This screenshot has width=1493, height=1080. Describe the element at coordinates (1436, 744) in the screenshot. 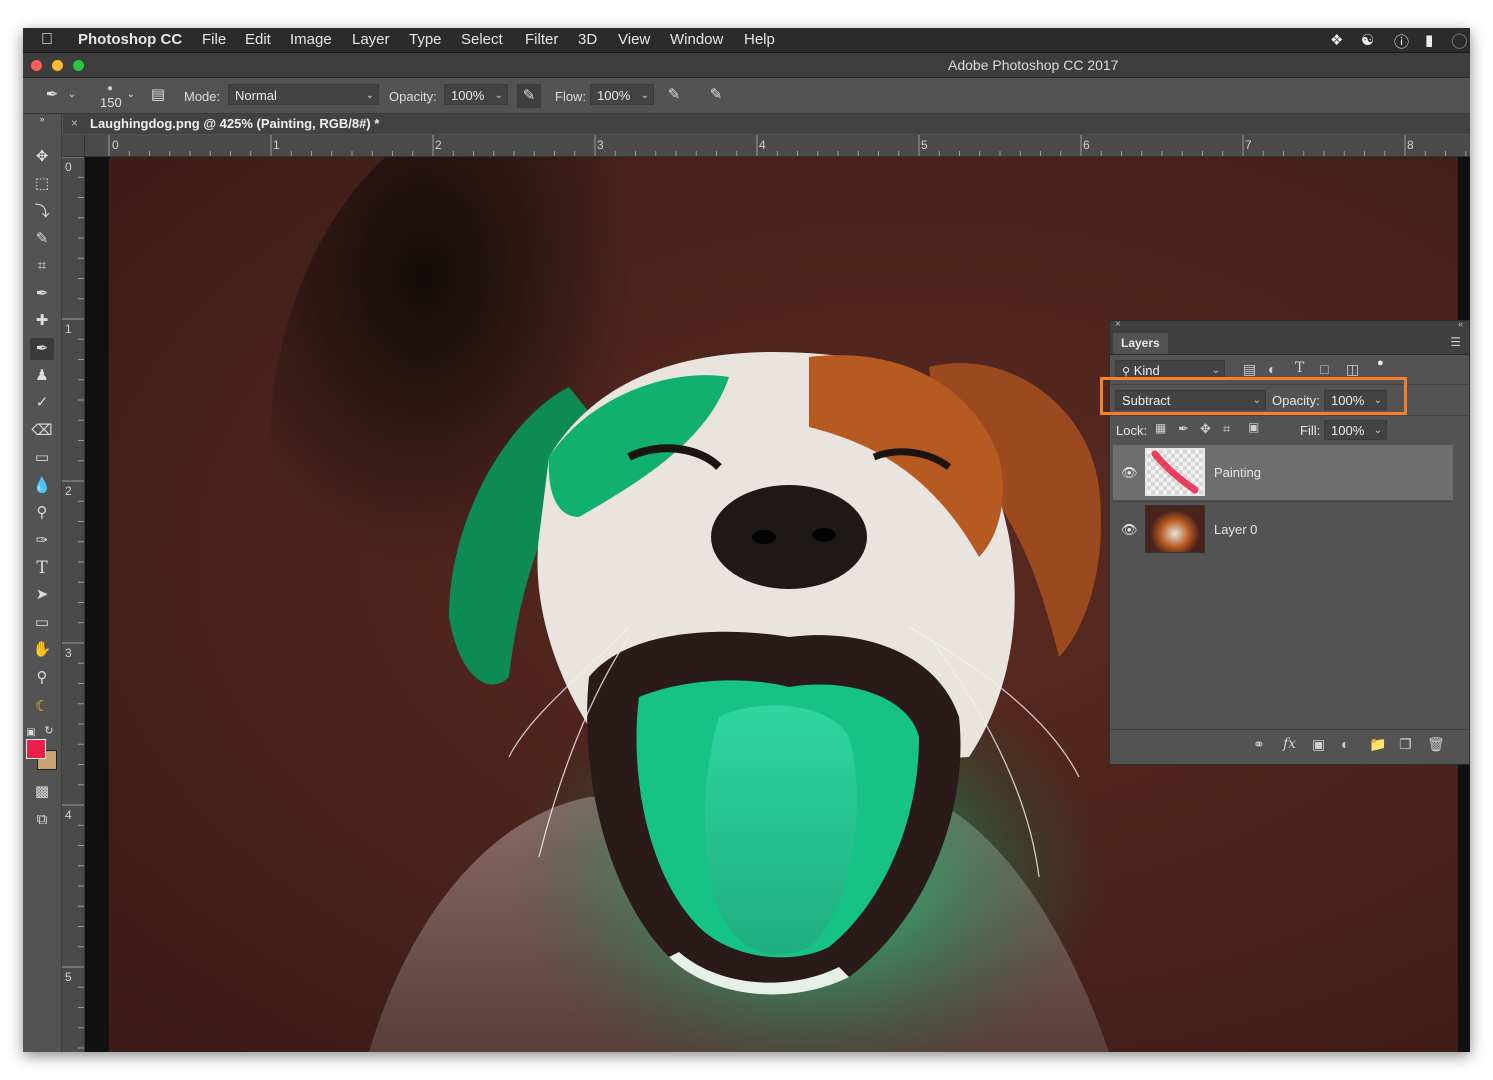

I see `delete-layer-icon: 🗑` at that location.